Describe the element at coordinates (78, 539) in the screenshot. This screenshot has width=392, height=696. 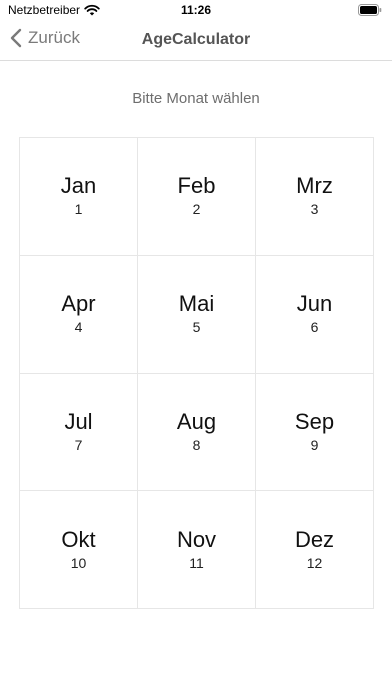
I see `month-name: Okt` at that location.